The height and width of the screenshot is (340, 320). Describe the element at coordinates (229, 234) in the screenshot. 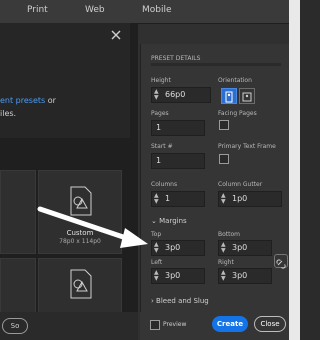

I see `margin-bottom-label: Bottom` at that location.